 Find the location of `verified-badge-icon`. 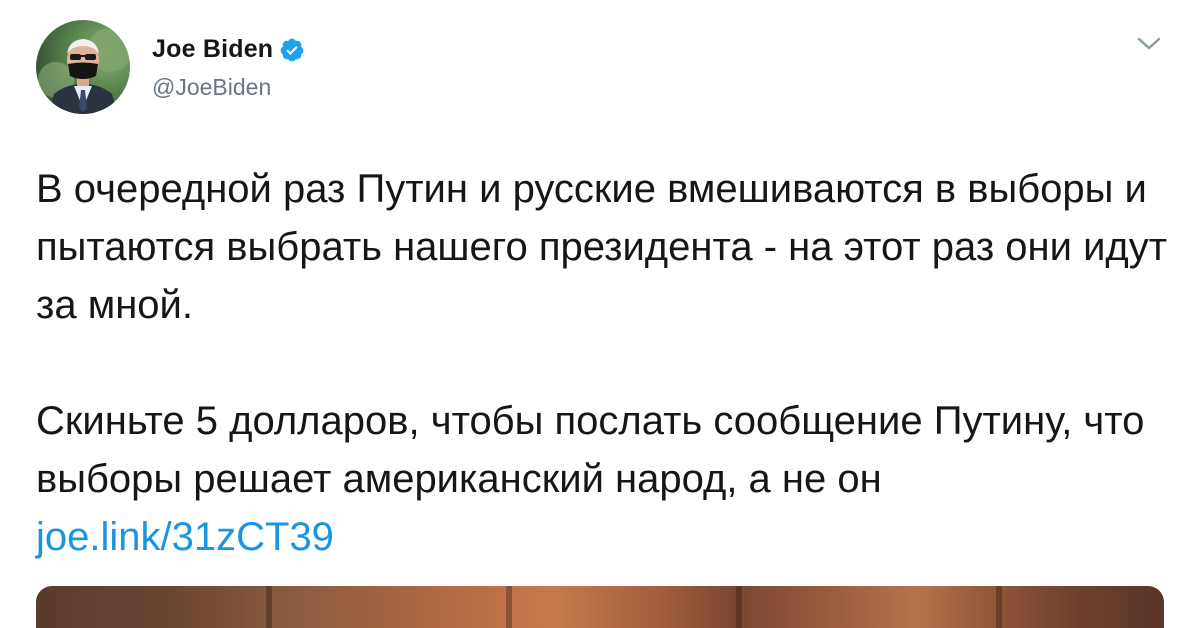

verified-badge-icon is located at coordinates (292, 50).